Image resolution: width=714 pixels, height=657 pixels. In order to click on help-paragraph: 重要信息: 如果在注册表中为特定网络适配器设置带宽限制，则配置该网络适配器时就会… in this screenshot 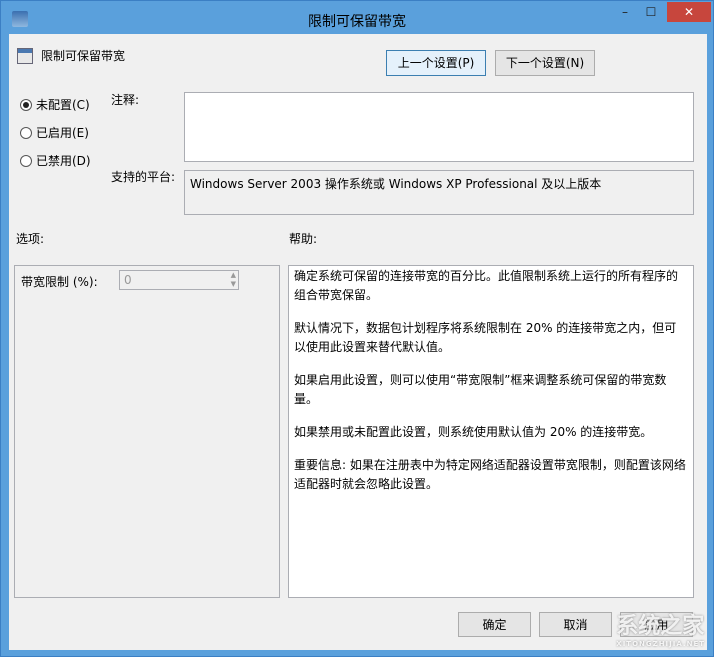, I will do `click(490, 474)`.